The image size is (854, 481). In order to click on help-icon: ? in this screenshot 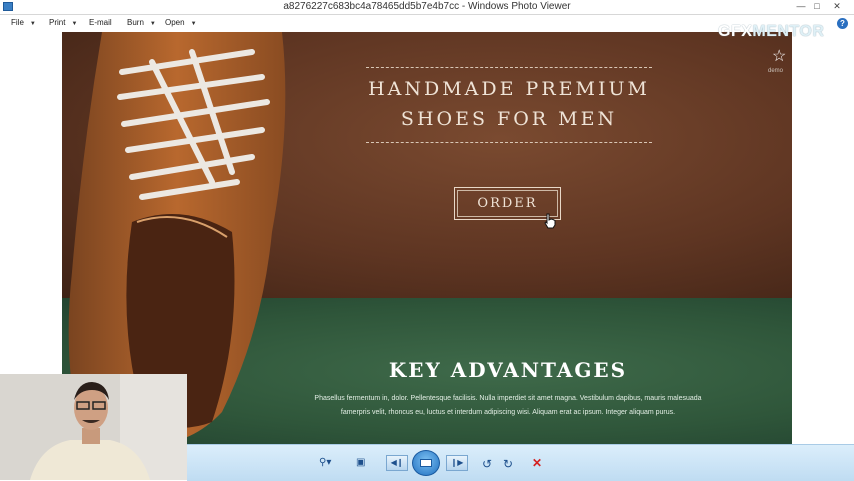, I will do `click(842, 23)`.